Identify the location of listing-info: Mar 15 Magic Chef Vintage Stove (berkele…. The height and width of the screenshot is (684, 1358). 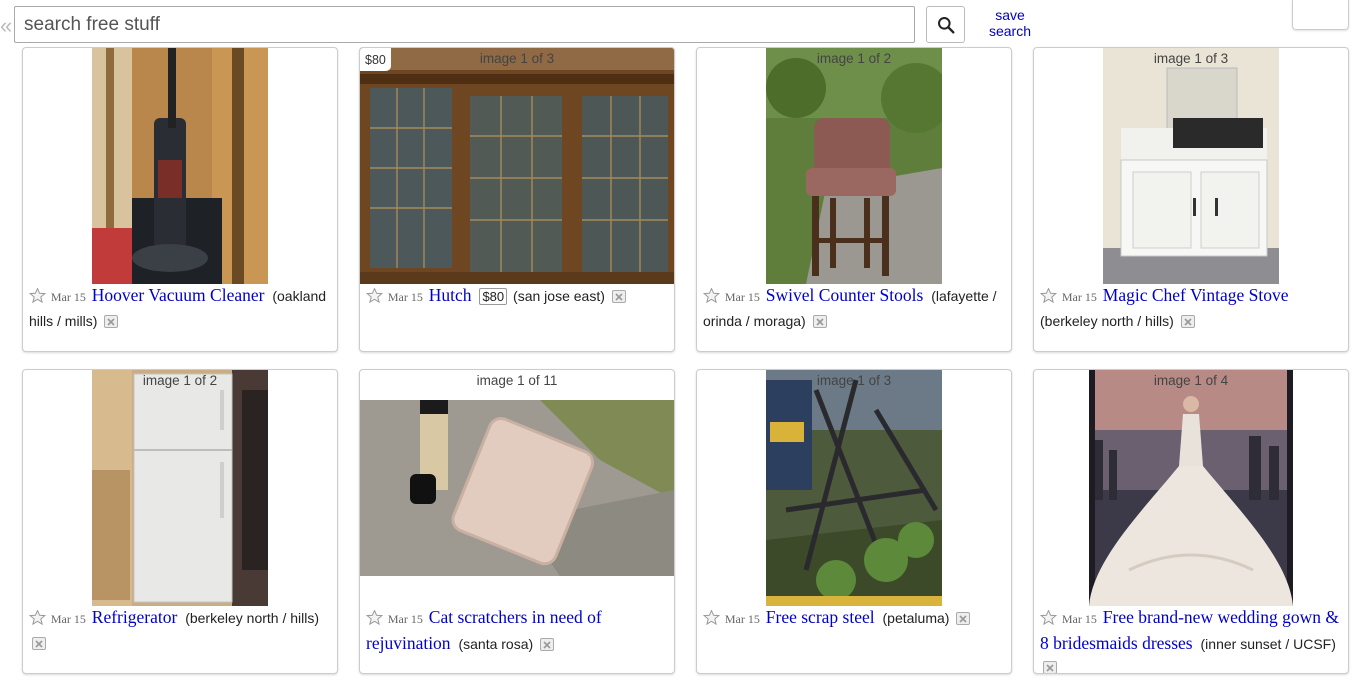
(1190, 308).